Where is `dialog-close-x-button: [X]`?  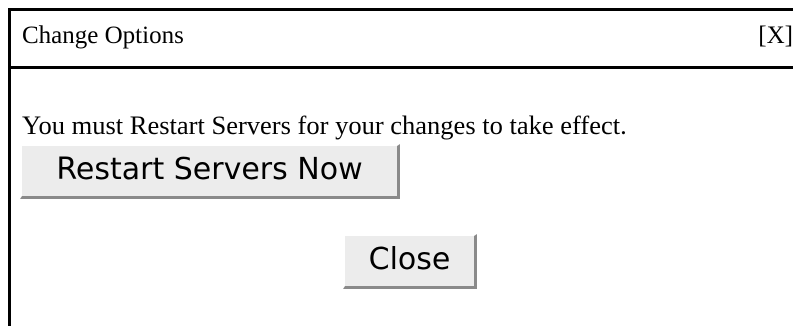
dialog-close-x-button: [X] is located at coordinates (775, 36).